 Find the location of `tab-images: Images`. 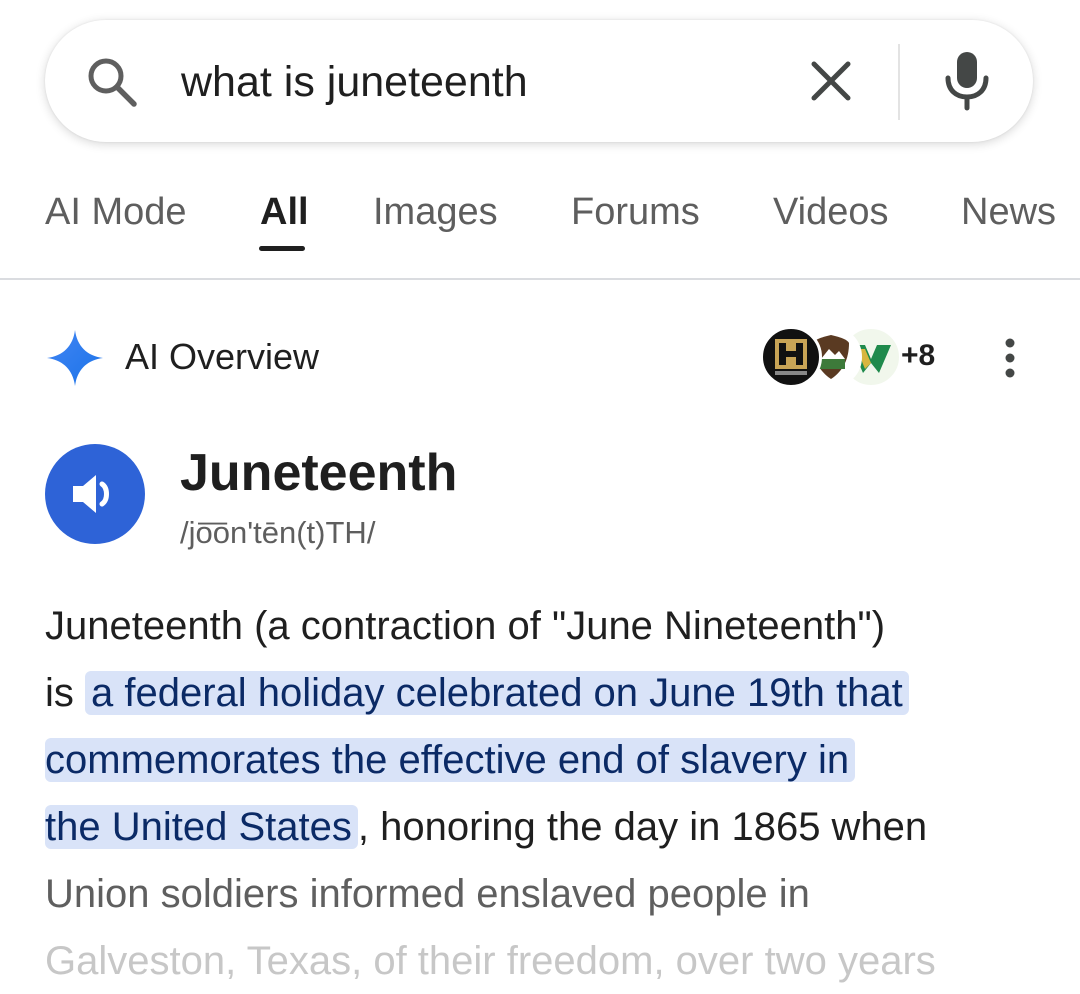

tab-images: Images is located at coordinates (435, 212).